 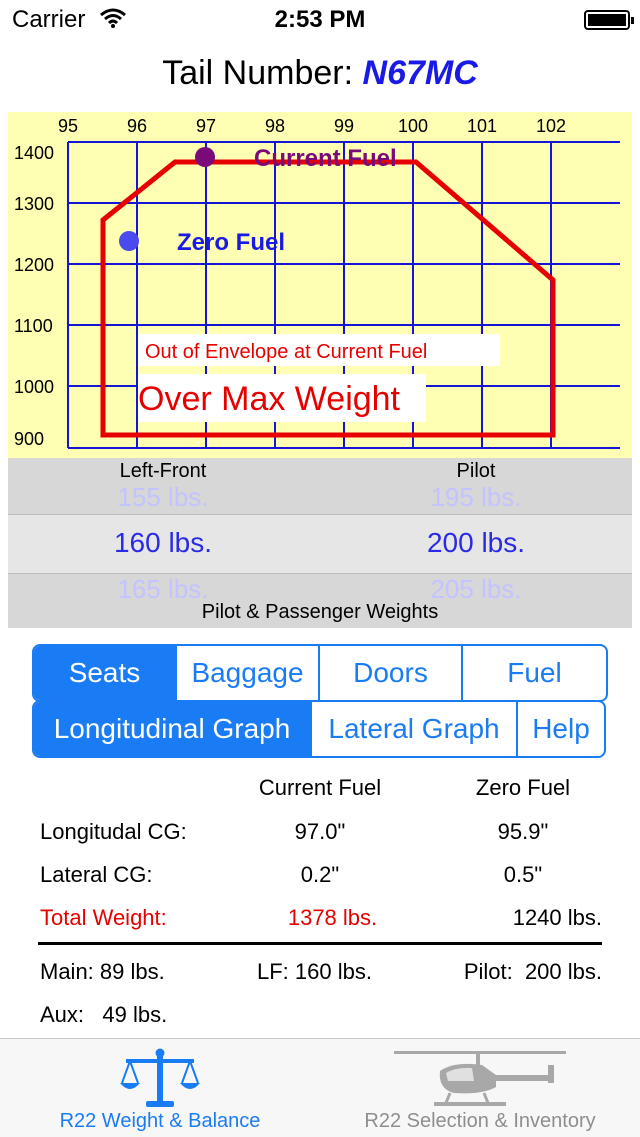 What do you see at coordinates (173, 729) in the screenshot?
I see `tab-longitudinal-graph: Longitudinal Graph` at bounding box center [173, 729].